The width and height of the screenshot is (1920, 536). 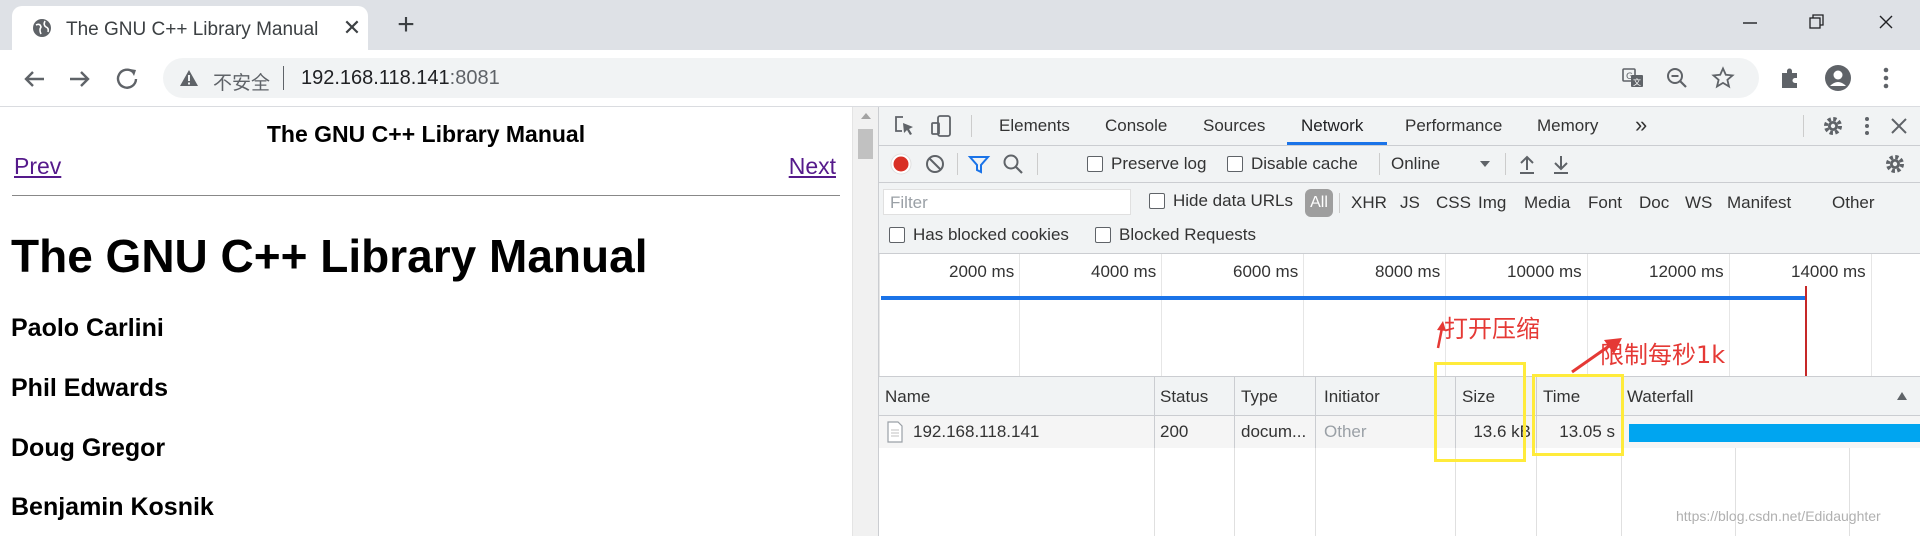 What do you see at coordinates (128, 79) in the screenshot?
I see `reload-icon` at bounding box center [128, 79].